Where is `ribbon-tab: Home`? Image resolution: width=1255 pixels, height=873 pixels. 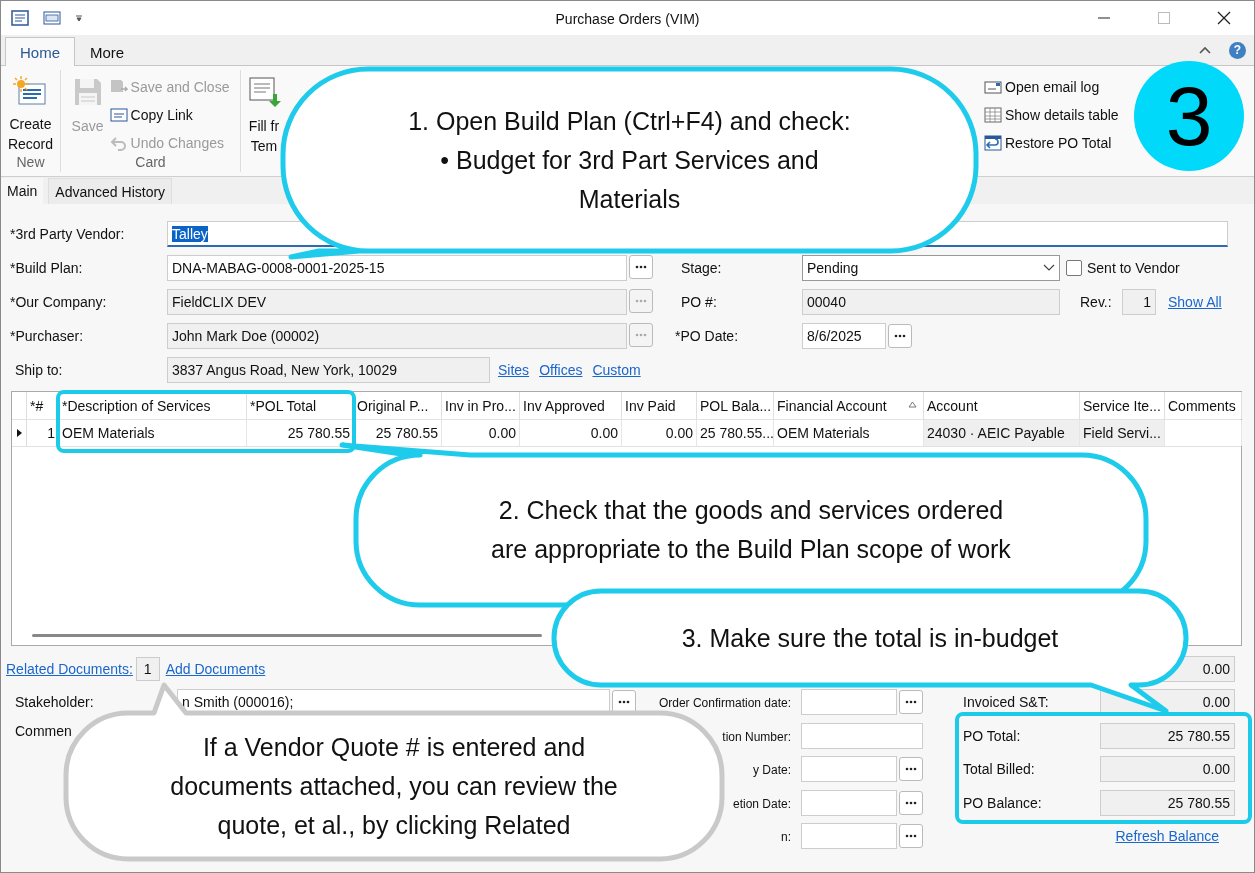
ribbon-tab: Home is located at coordinates (40, 51).